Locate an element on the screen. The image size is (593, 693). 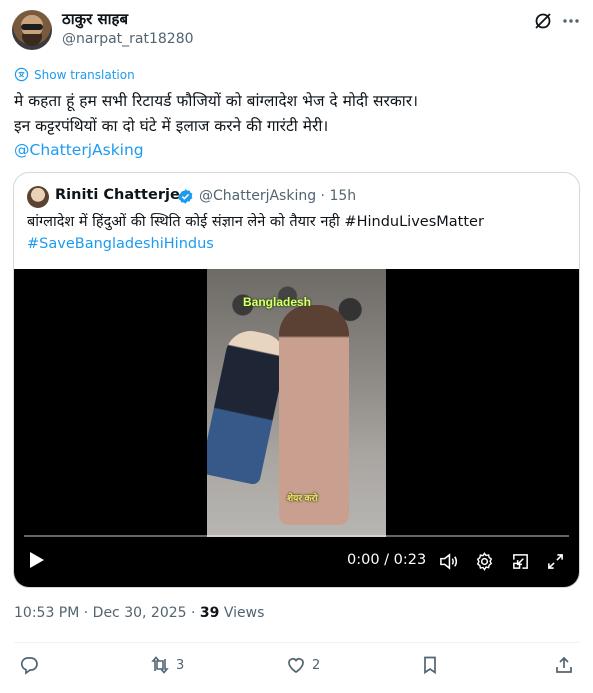
video-frame: Bangladesh शेयर करो is located at coordinates (296, 403).